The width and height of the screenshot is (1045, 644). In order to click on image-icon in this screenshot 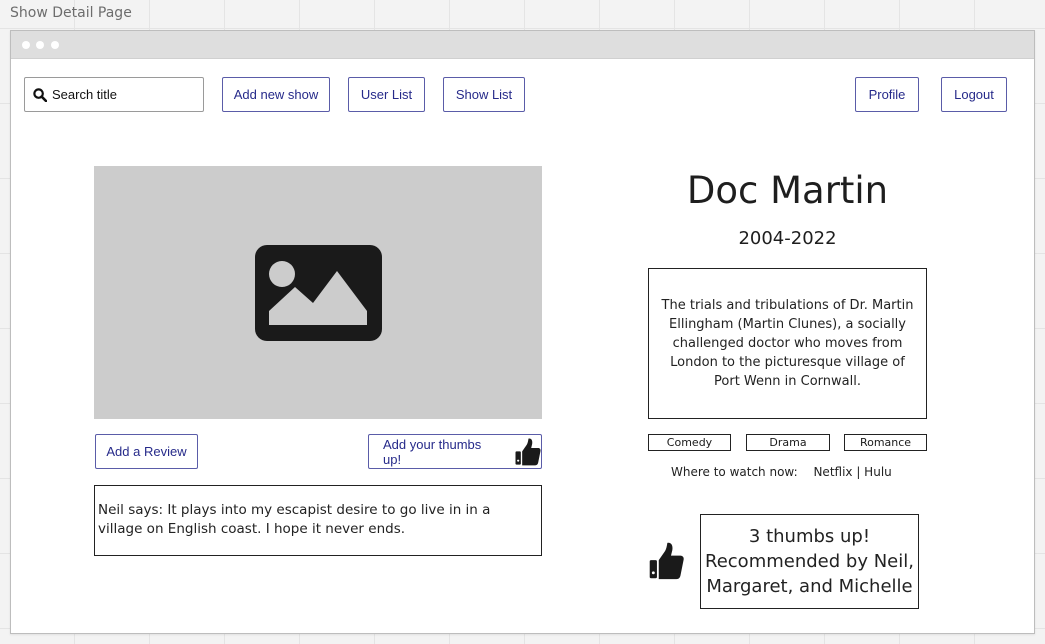, I will do `click(318, 292)`.